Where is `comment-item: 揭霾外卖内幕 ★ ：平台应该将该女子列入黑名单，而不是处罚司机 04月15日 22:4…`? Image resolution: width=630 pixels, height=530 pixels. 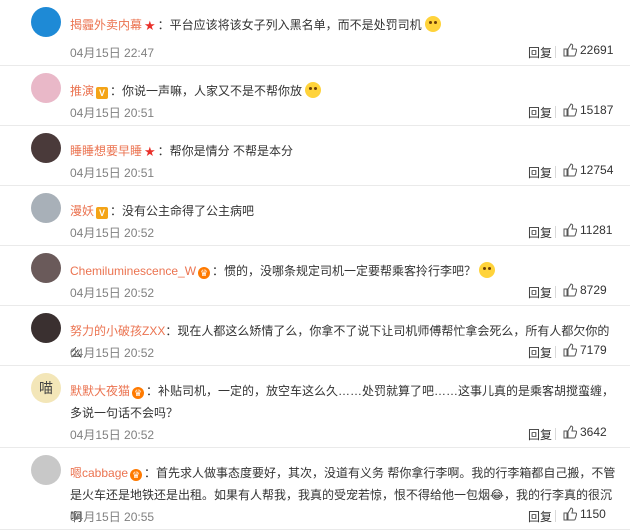
comment-item: 揭霾外卖内幕 ★ ：平台应该将该女子列入黑名单，而不是处罚司机 04月15日 22:4… is located at coordinates (315, 33).